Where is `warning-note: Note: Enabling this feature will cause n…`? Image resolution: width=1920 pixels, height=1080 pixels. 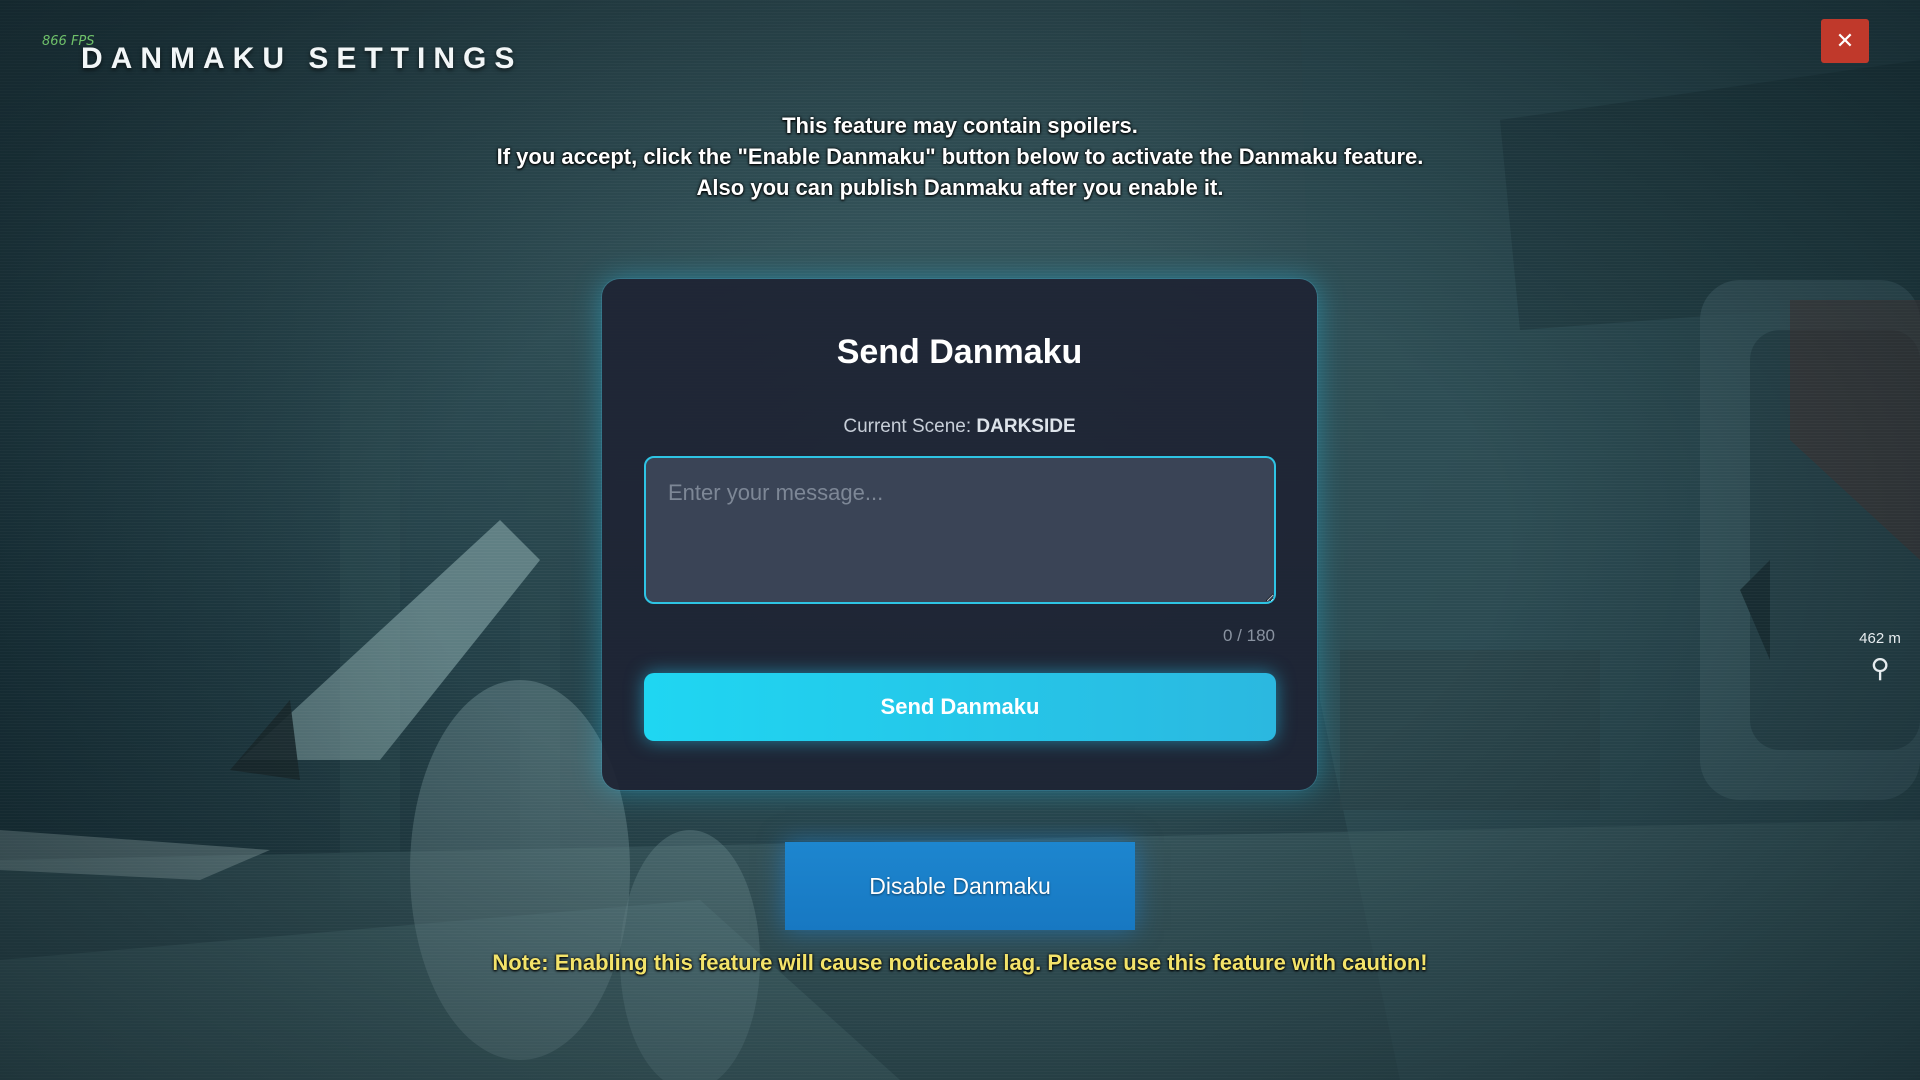
warning-note: Note: Enabling this feature will cause n… is located at coordinates (960, 962).